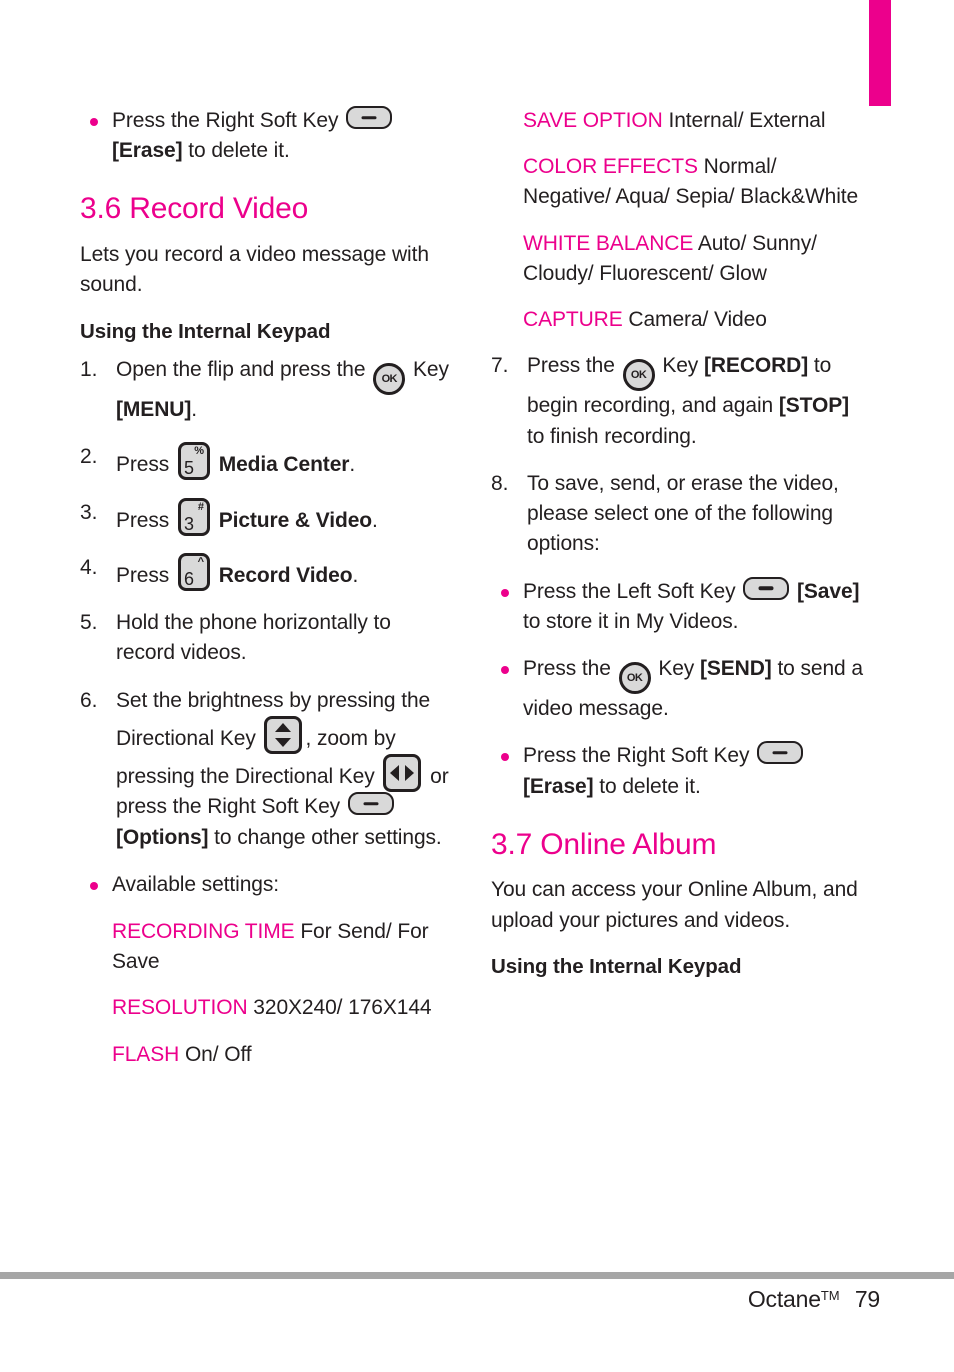 The image size is (954, 1372). What do you see at coordinates (194, 209) in the screenshot?
I see `section-heading-record-video: 3.6 Record Video` at bounding box center [194, 209].